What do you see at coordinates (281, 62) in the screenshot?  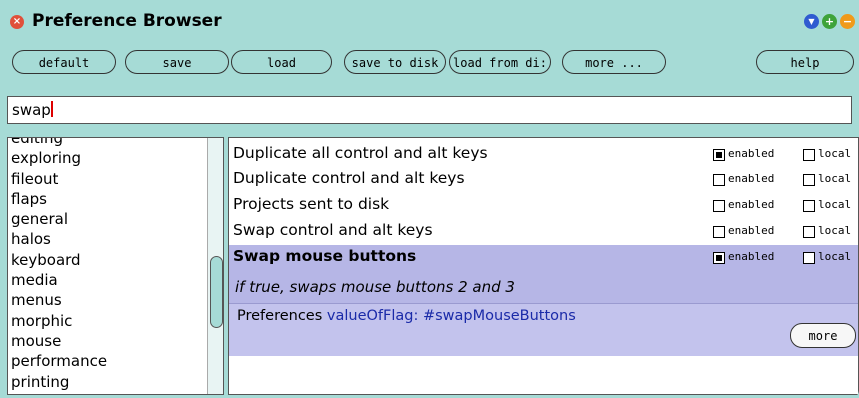 I see `load-button: load` at bounding box center [281, 62].